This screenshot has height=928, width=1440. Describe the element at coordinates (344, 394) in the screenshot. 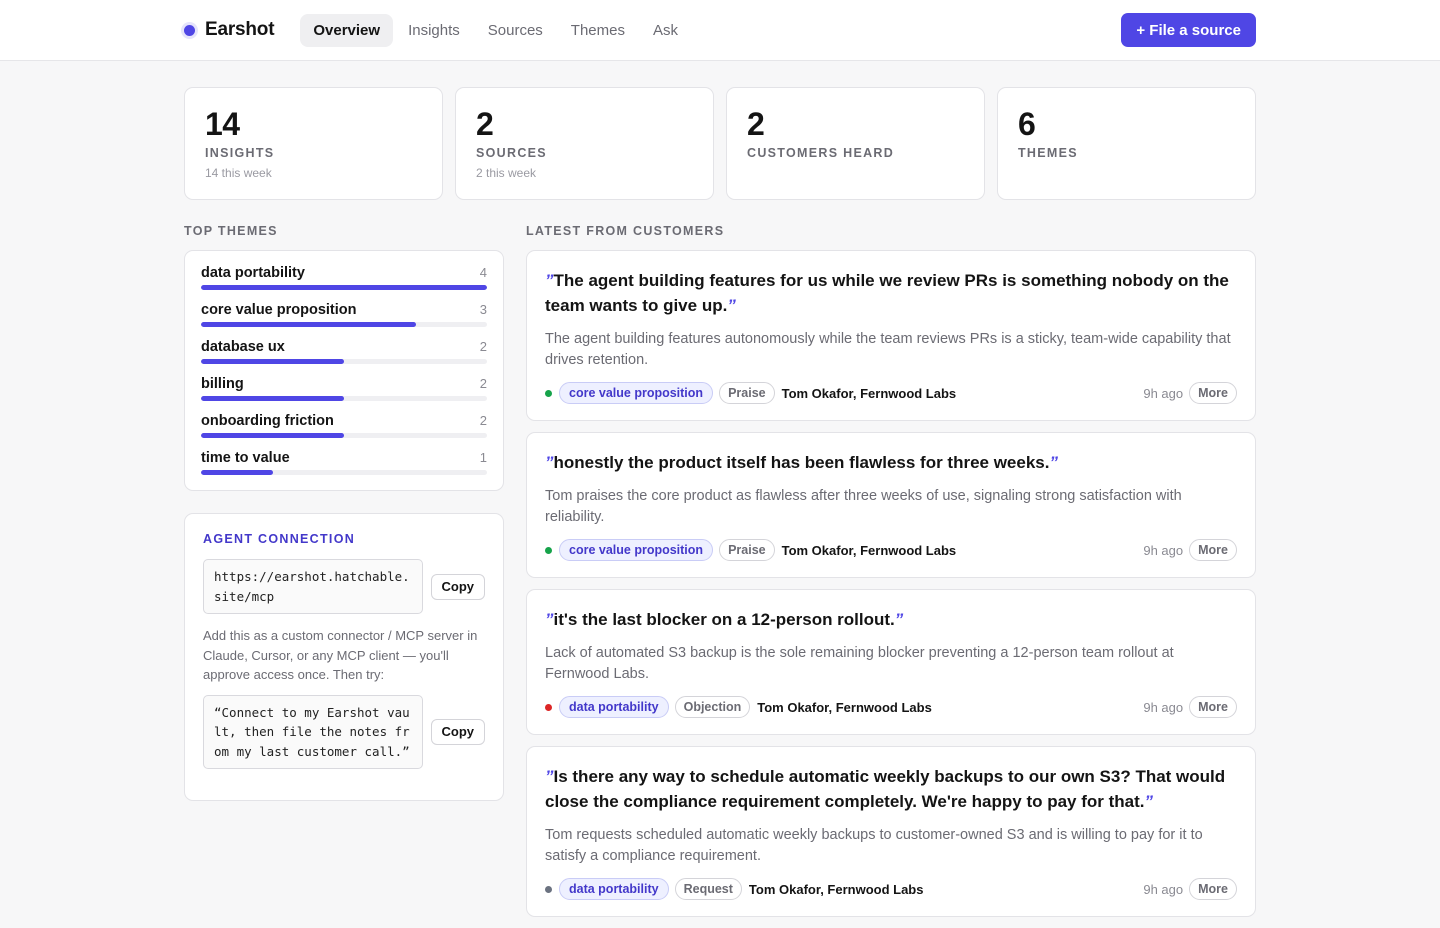

I see `theme-row: billing 2` at that location.